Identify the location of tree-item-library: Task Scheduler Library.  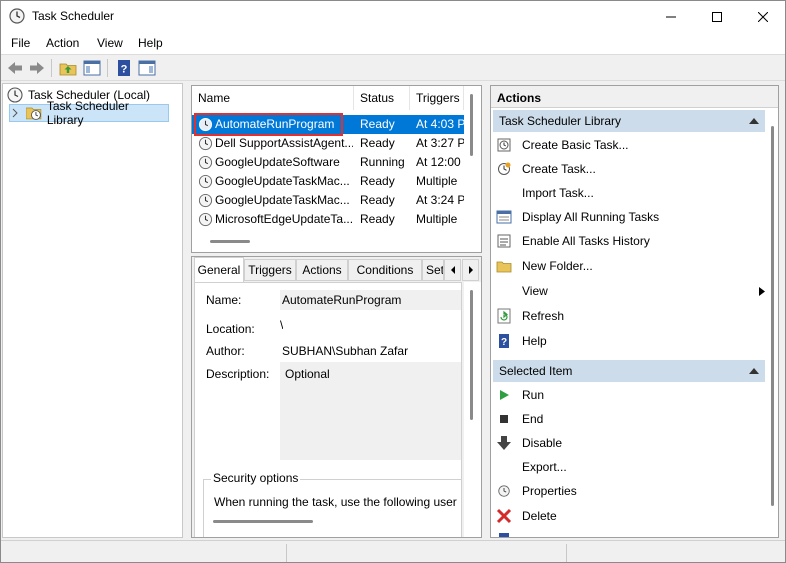
(89, 113).